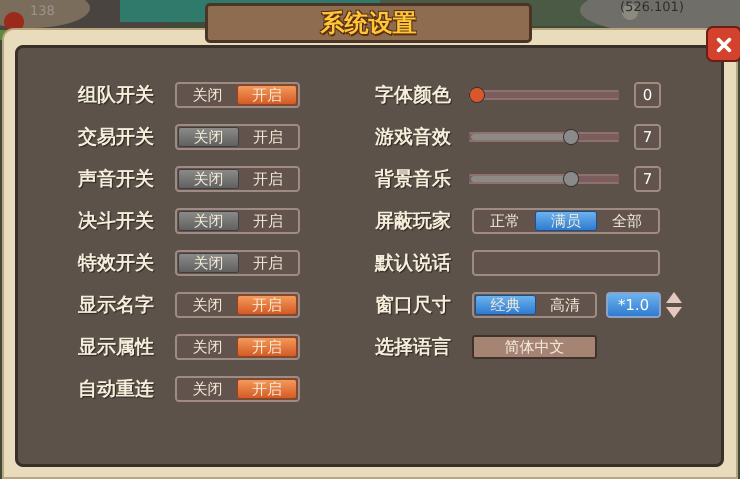 The width and height of the screenshot is (740, 479). What do you see at coordinates (647, 95) in the screenshot?
I see `value-box: 0` at bounding box center [647, 95].